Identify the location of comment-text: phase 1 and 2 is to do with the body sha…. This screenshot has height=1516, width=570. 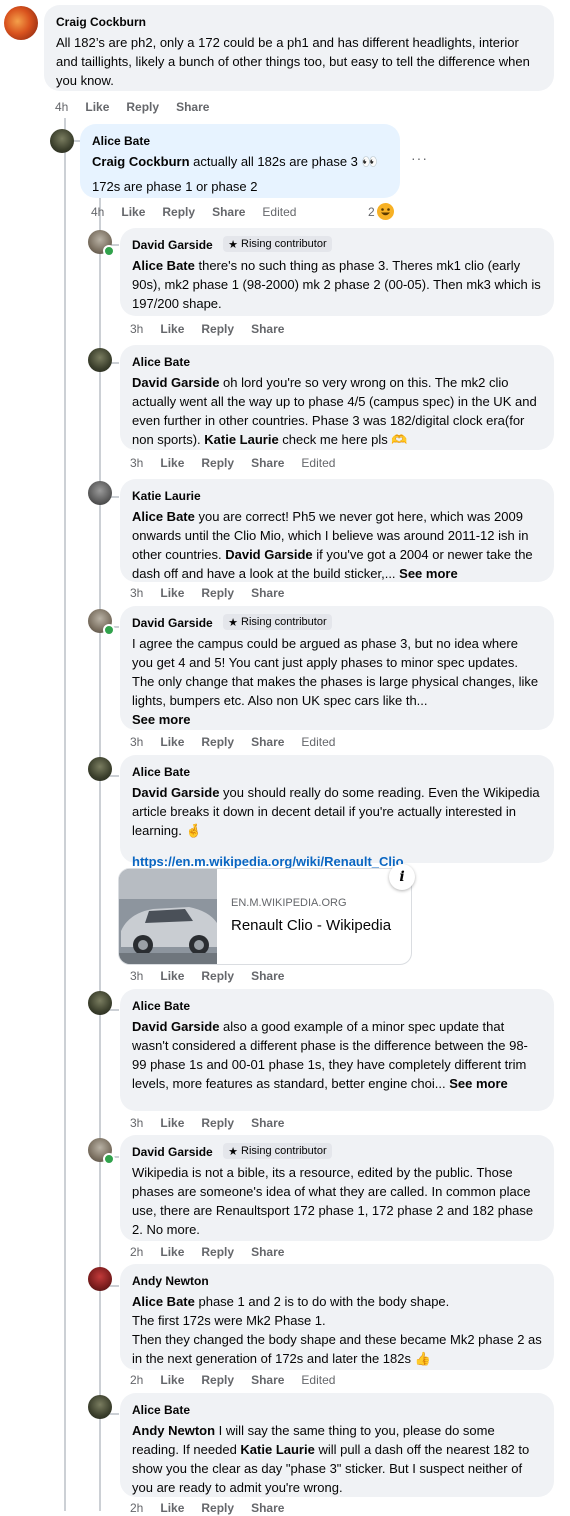
(322, 1301).